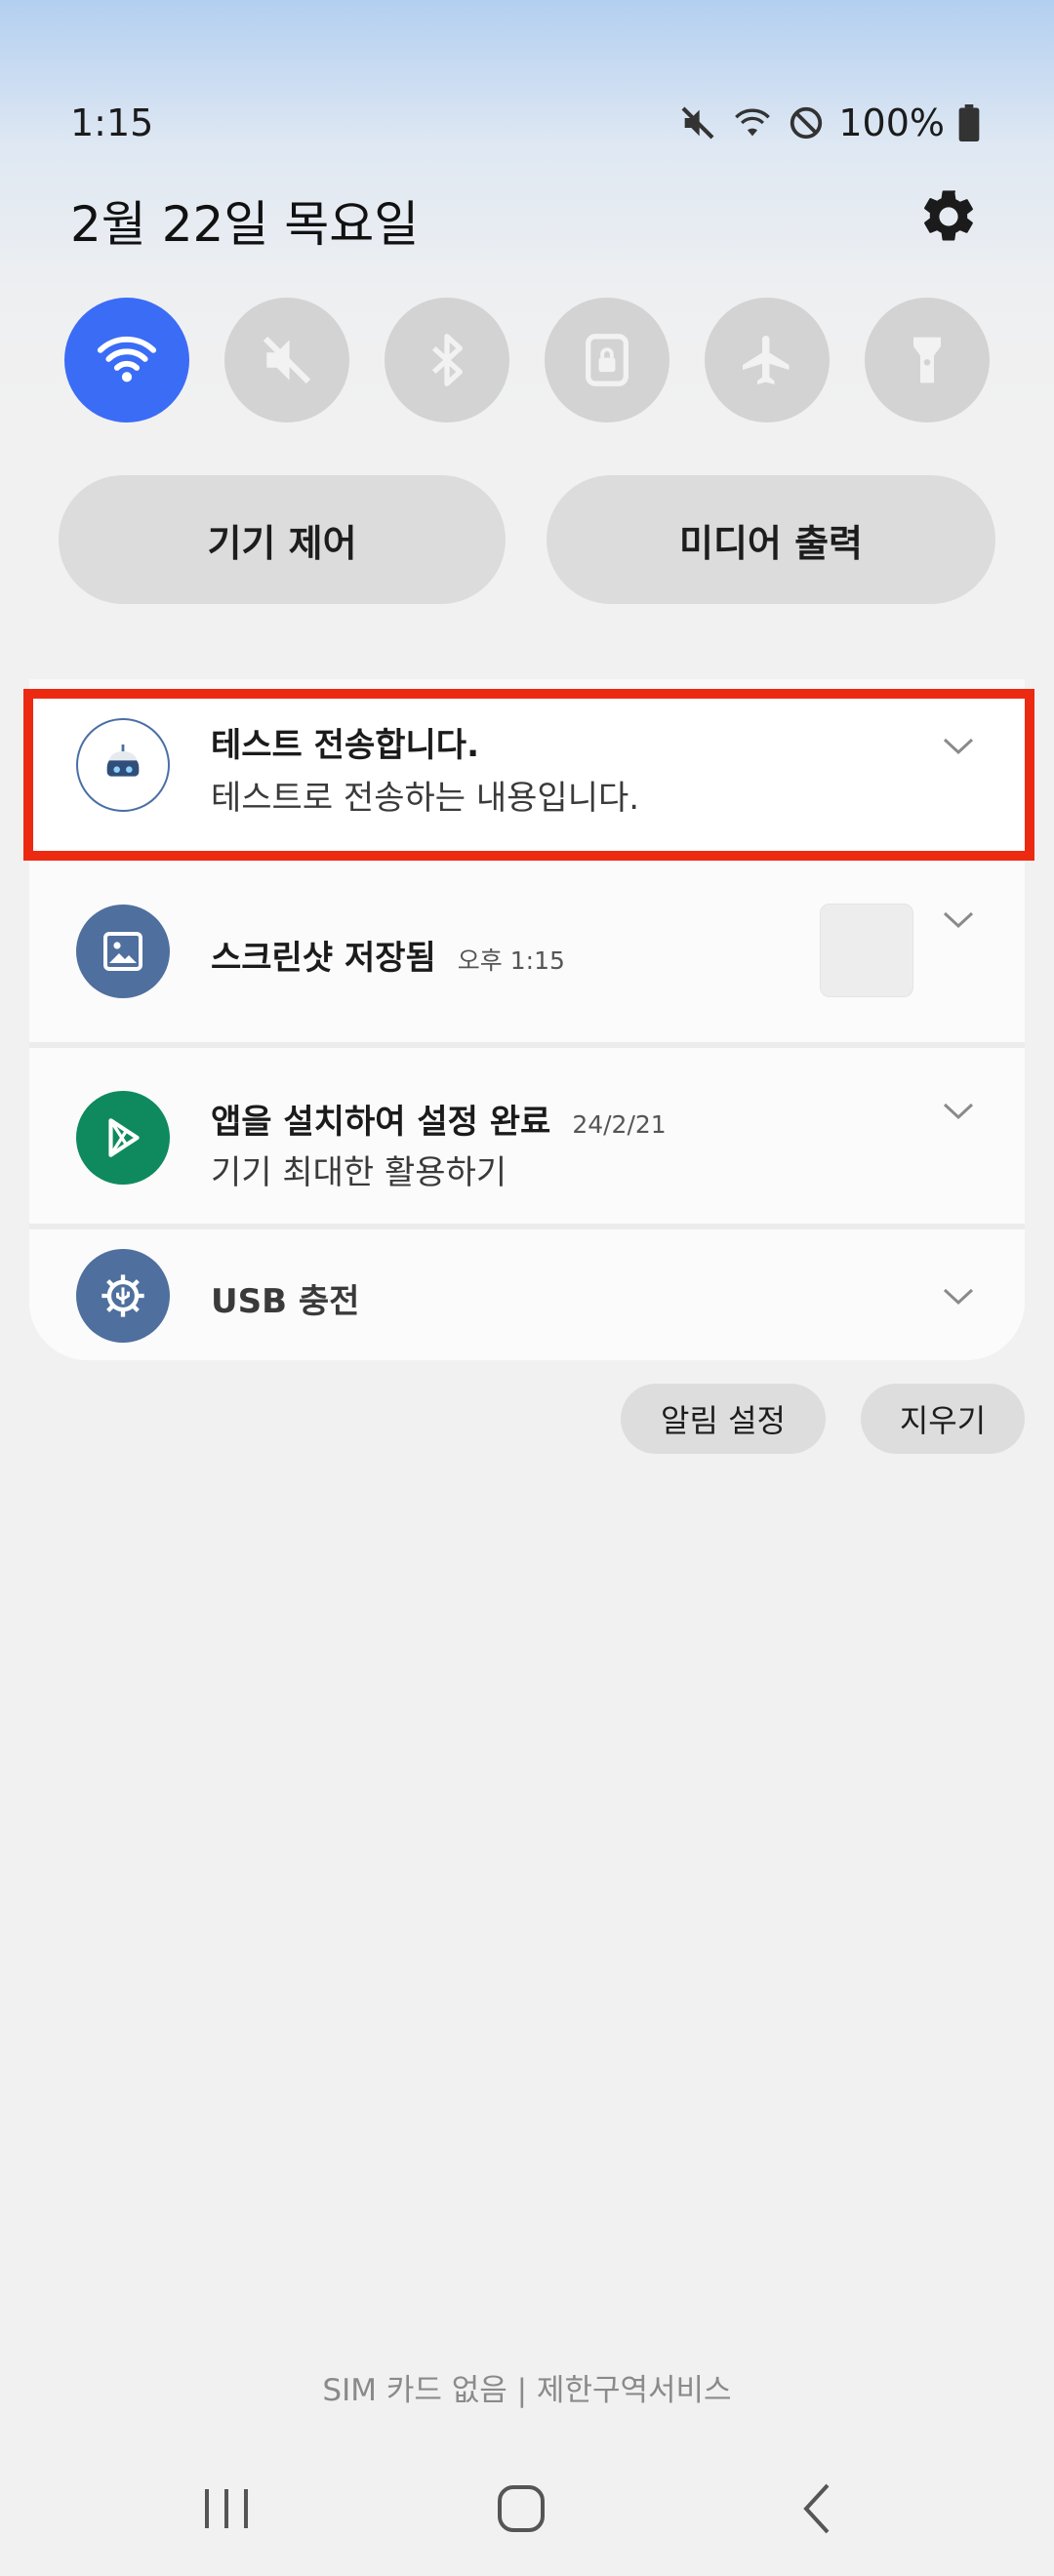 The image size is (1054, 2576). Describe the element at coordinates (866, 950) in the screenshot. I see `screenshot-thumbnail` at that location.